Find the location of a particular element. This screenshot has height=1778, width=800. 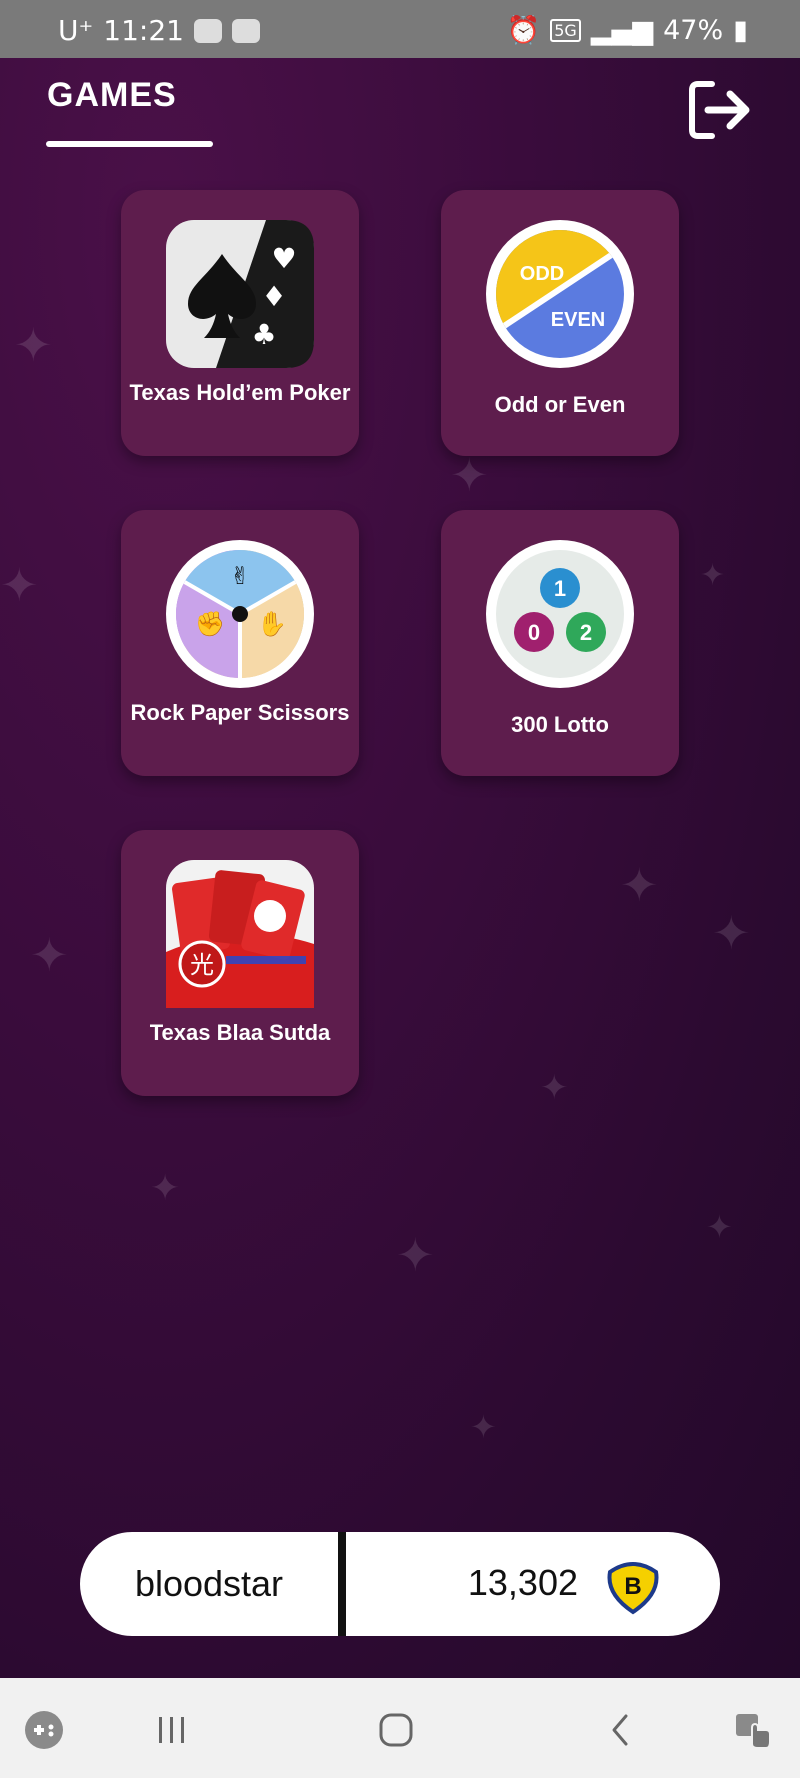

back-button is located at coordinates (620, 1730).